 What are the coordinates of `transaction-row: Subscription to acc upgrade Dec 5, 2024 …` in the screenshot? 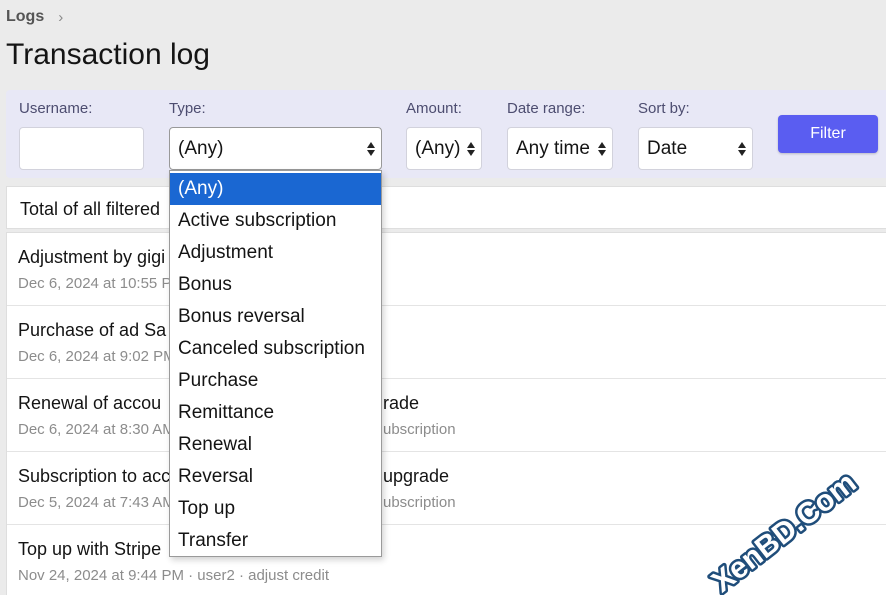 It's located at (446, 488).